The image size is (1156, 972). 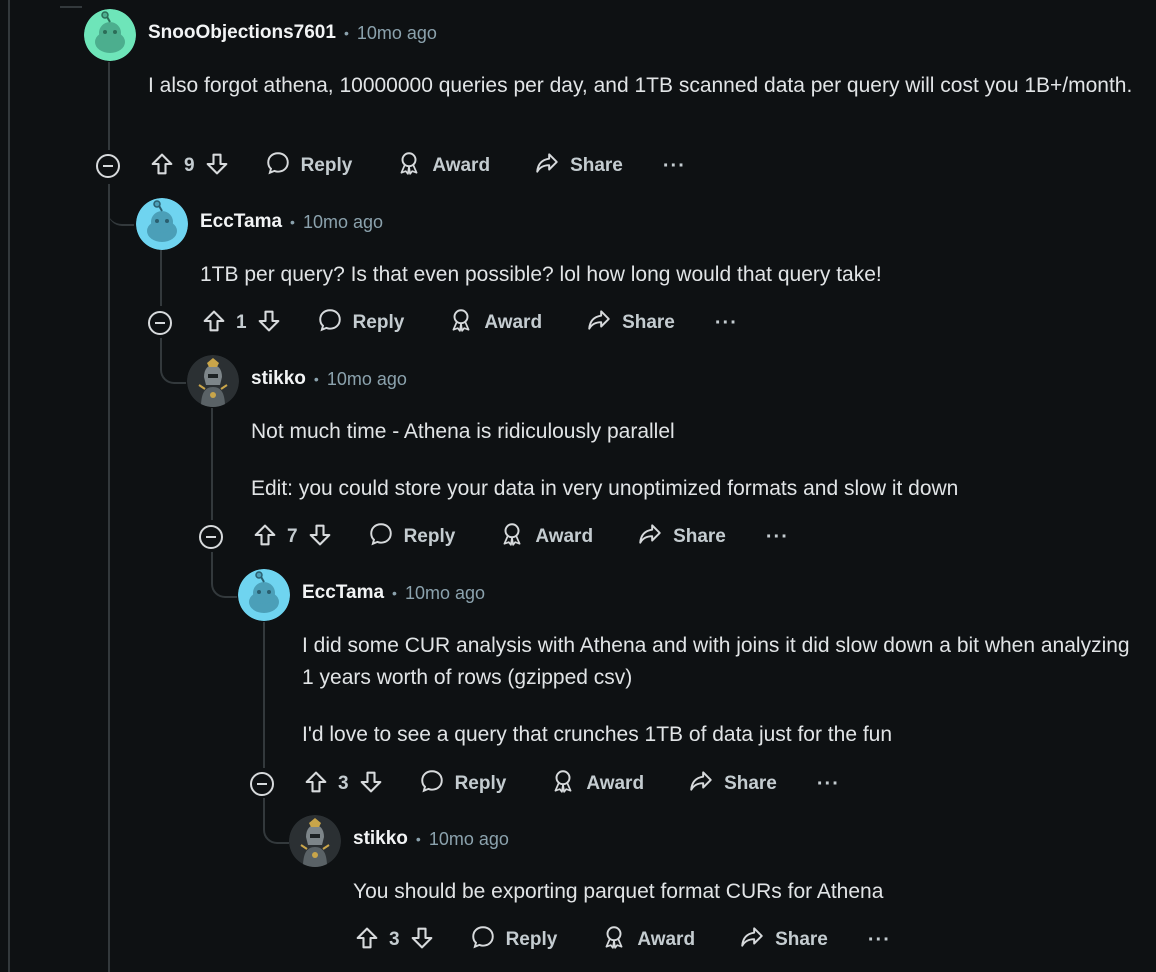 I want to click on comment-actions: 1 Reply Award Share ···, so click(x=443, y=323).